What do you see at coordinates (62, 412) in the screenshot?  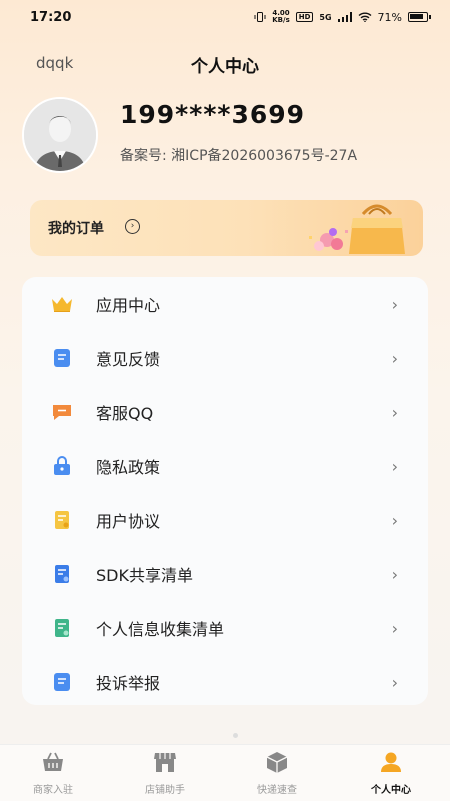 I see `chat-icon` at bounding box center [62, 412].